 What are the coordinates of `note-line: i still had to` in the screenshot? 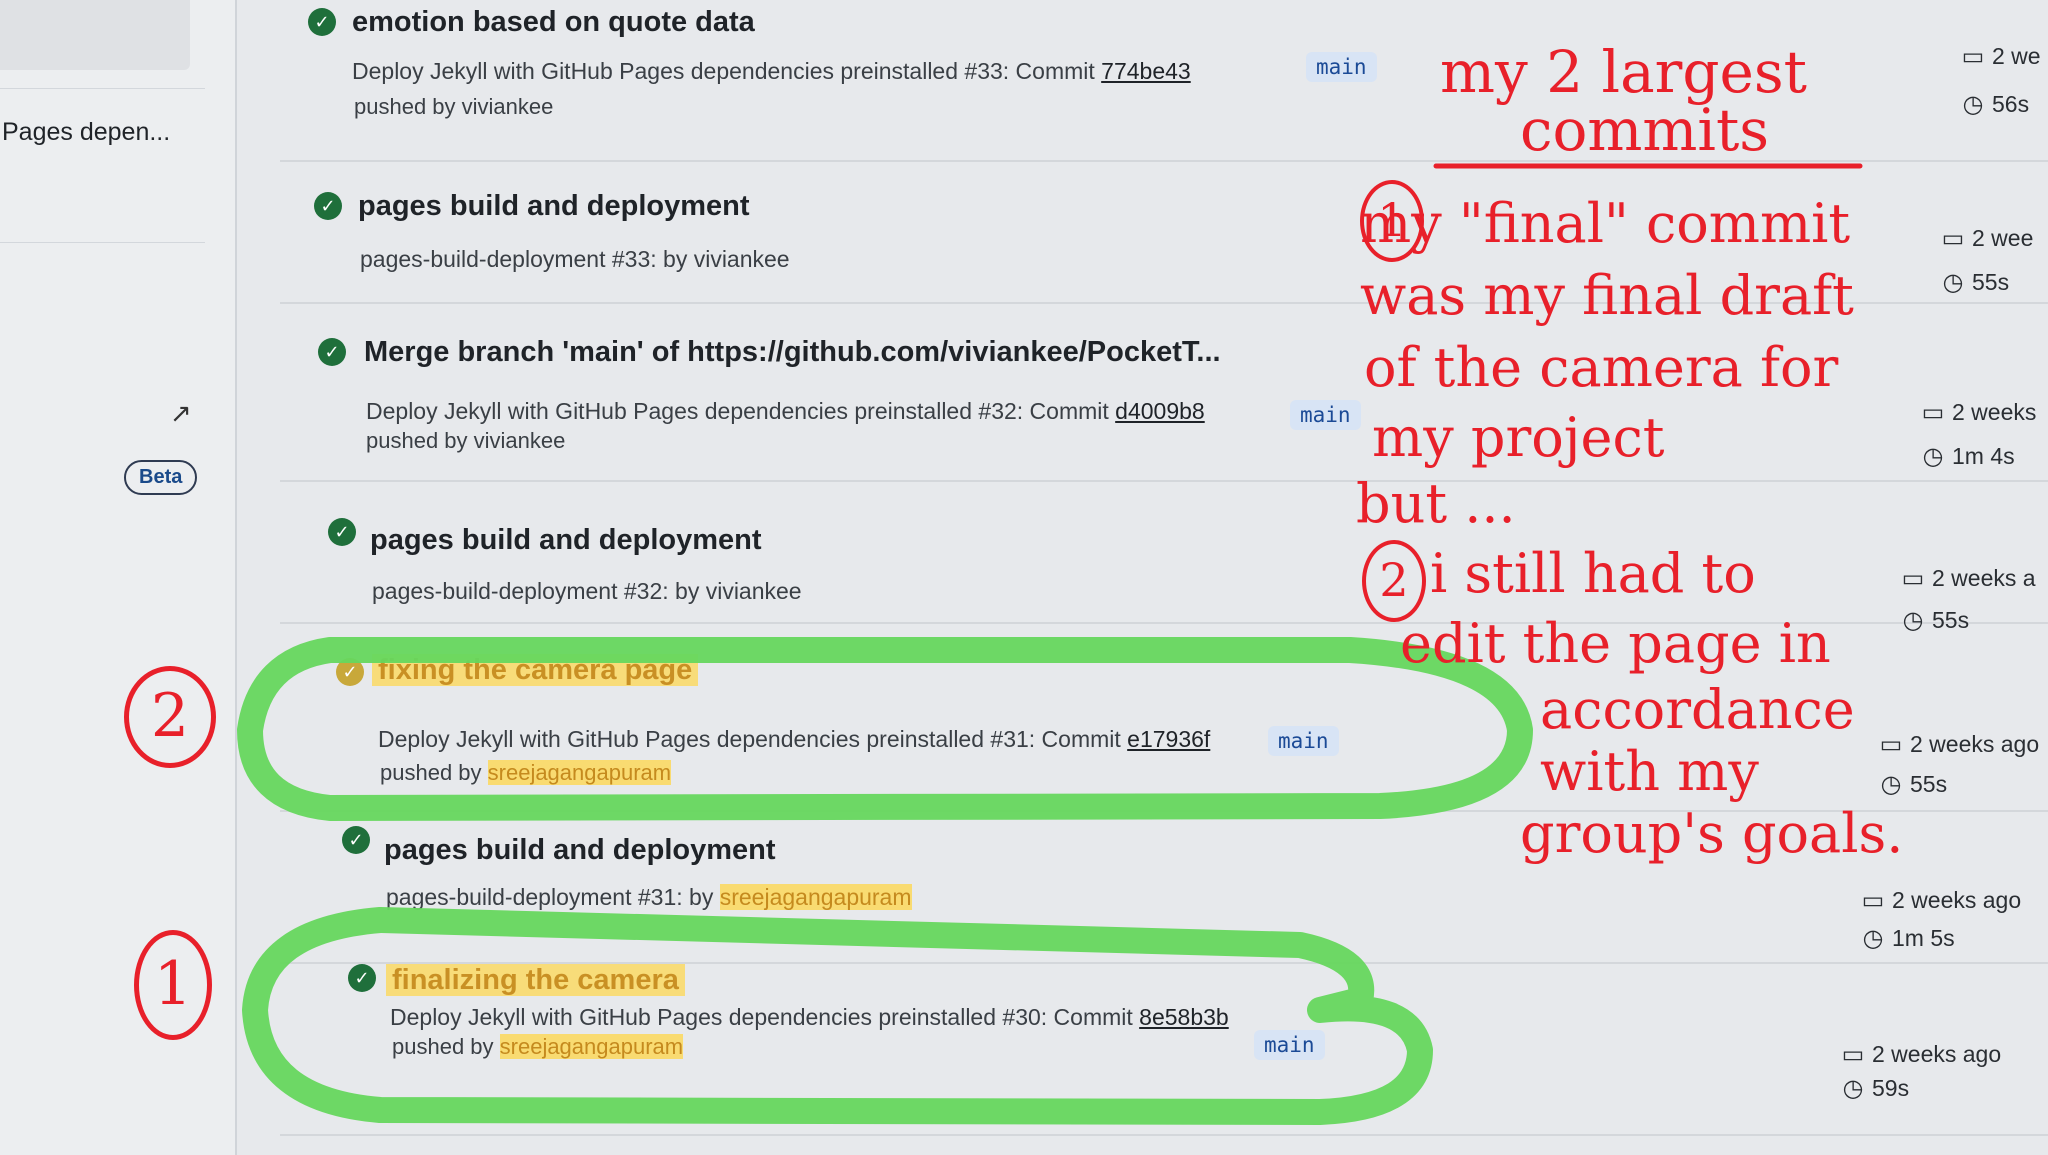 It's located at (1593, 573).